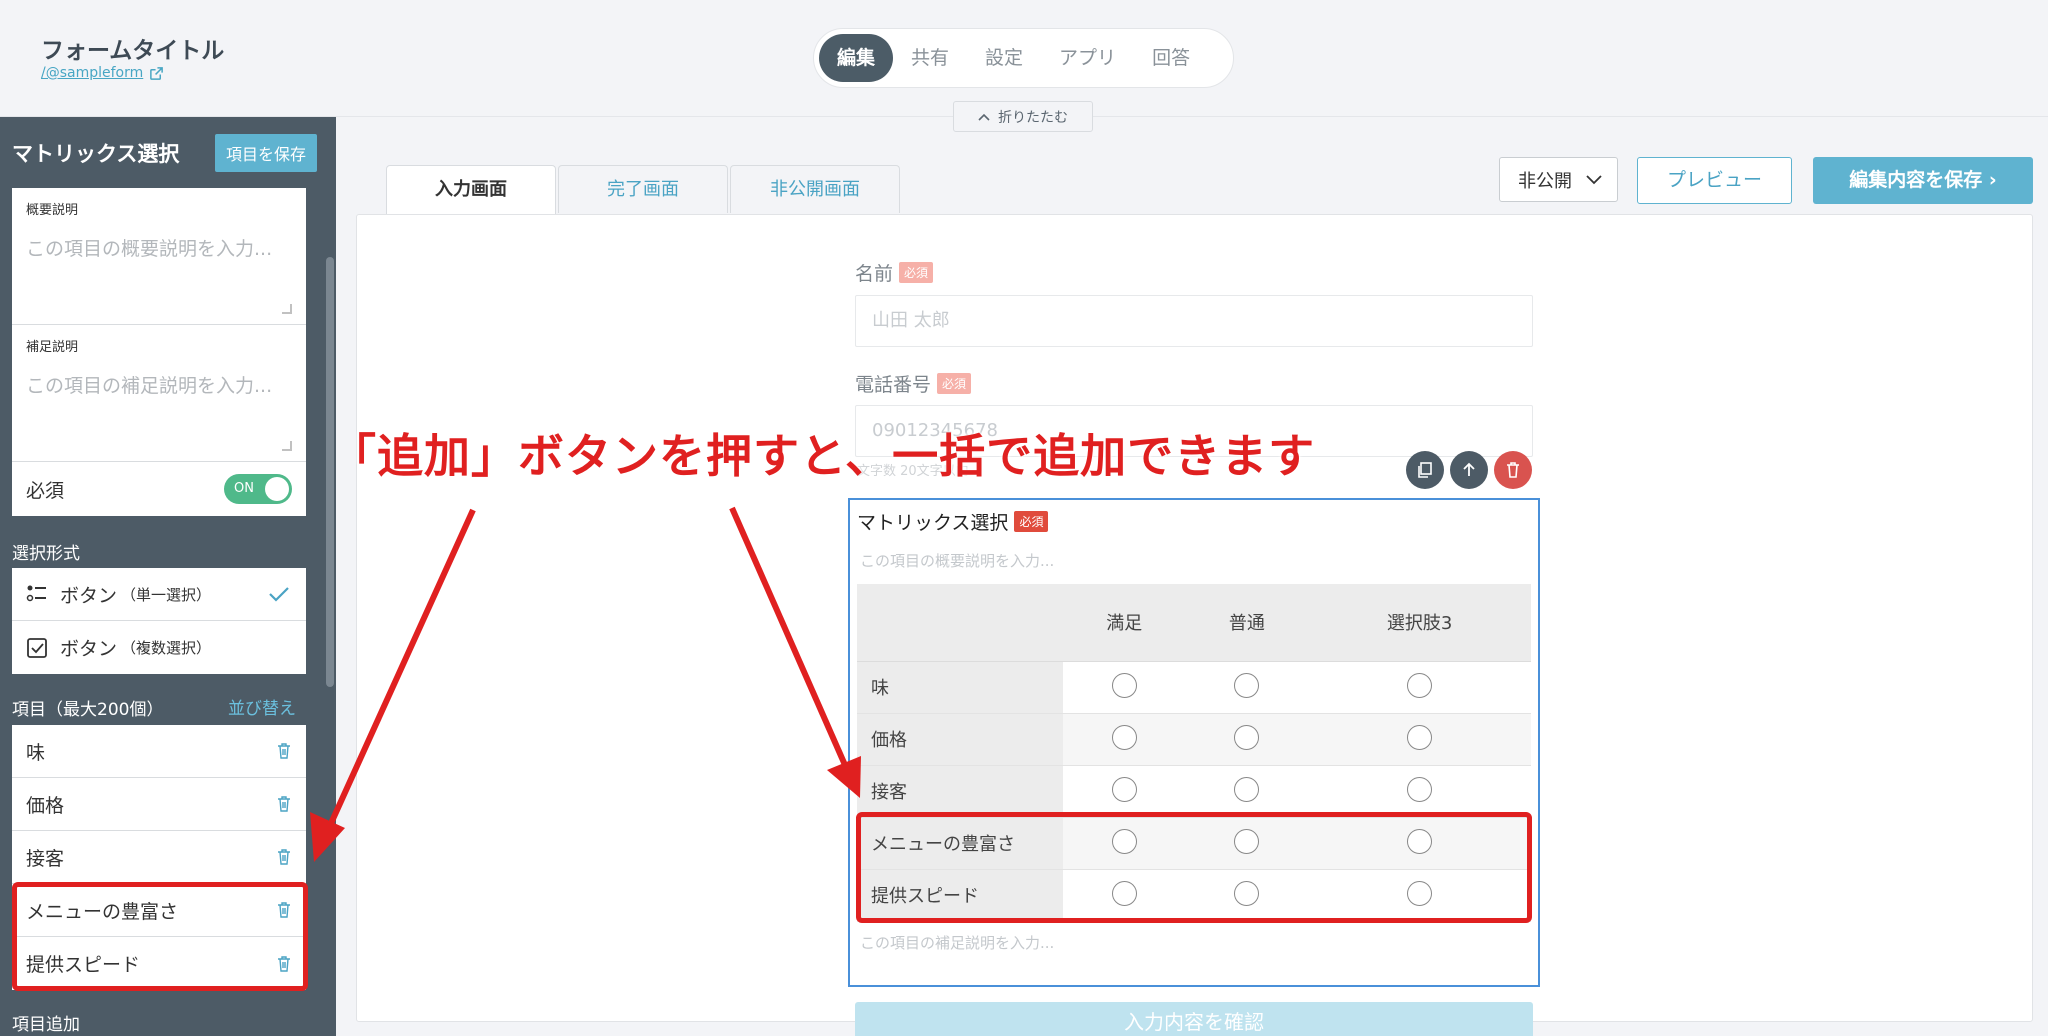 The height and width of the screenshot is (1036, 2048). Describe the element at coordinates (1171, 58) in the screenshot. I see `tab-responses: 回答` at that location.